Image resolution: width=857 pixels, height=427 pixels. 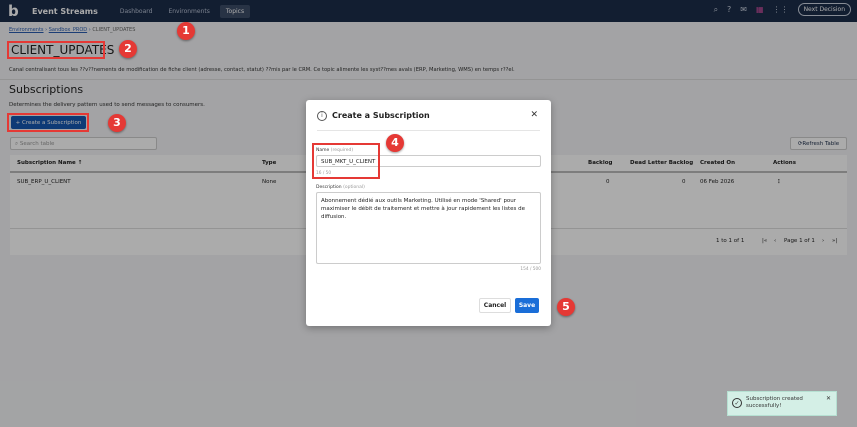 What do you see at coordinates (774, 402) in the screenshot?
I see `toast-message: Subscription created successfully!` at bounding box center [774, 402].